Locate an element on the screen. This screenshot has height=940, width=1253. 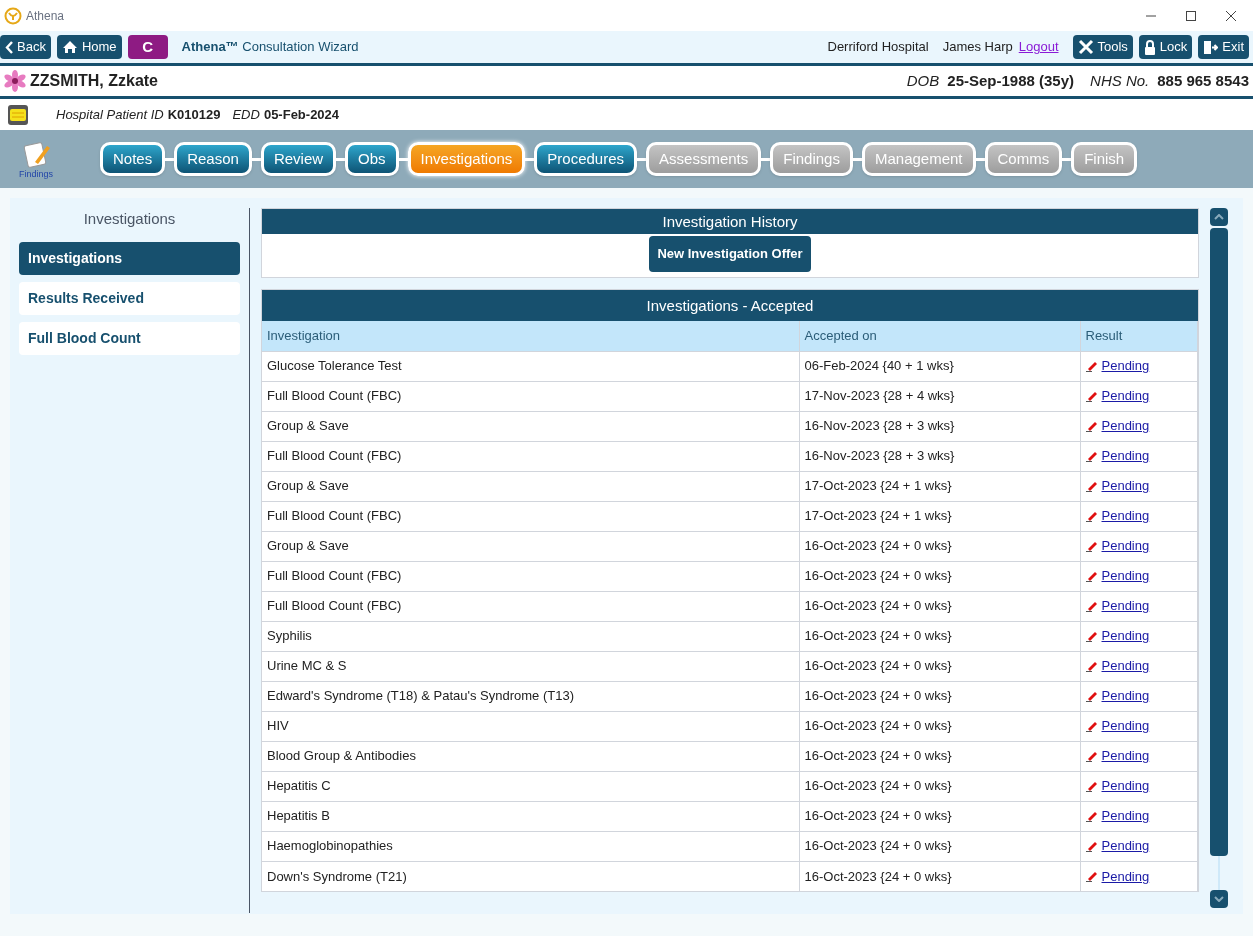
tools-icon is located at coordinates (1085, 47).